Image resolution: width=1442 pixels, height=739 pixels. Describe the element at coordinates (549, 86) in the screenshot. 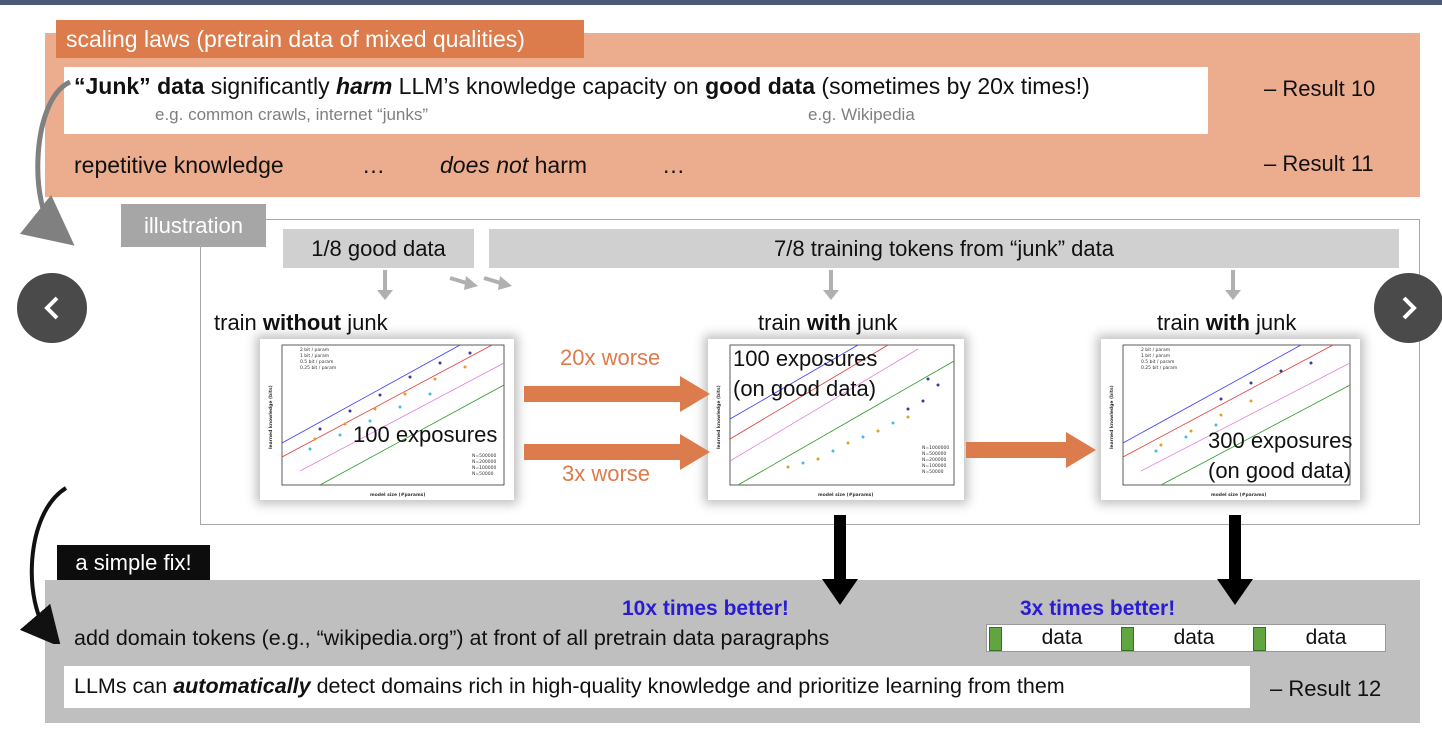

I see `capacity-text: LLM’s knowledge capacity on` at that location.